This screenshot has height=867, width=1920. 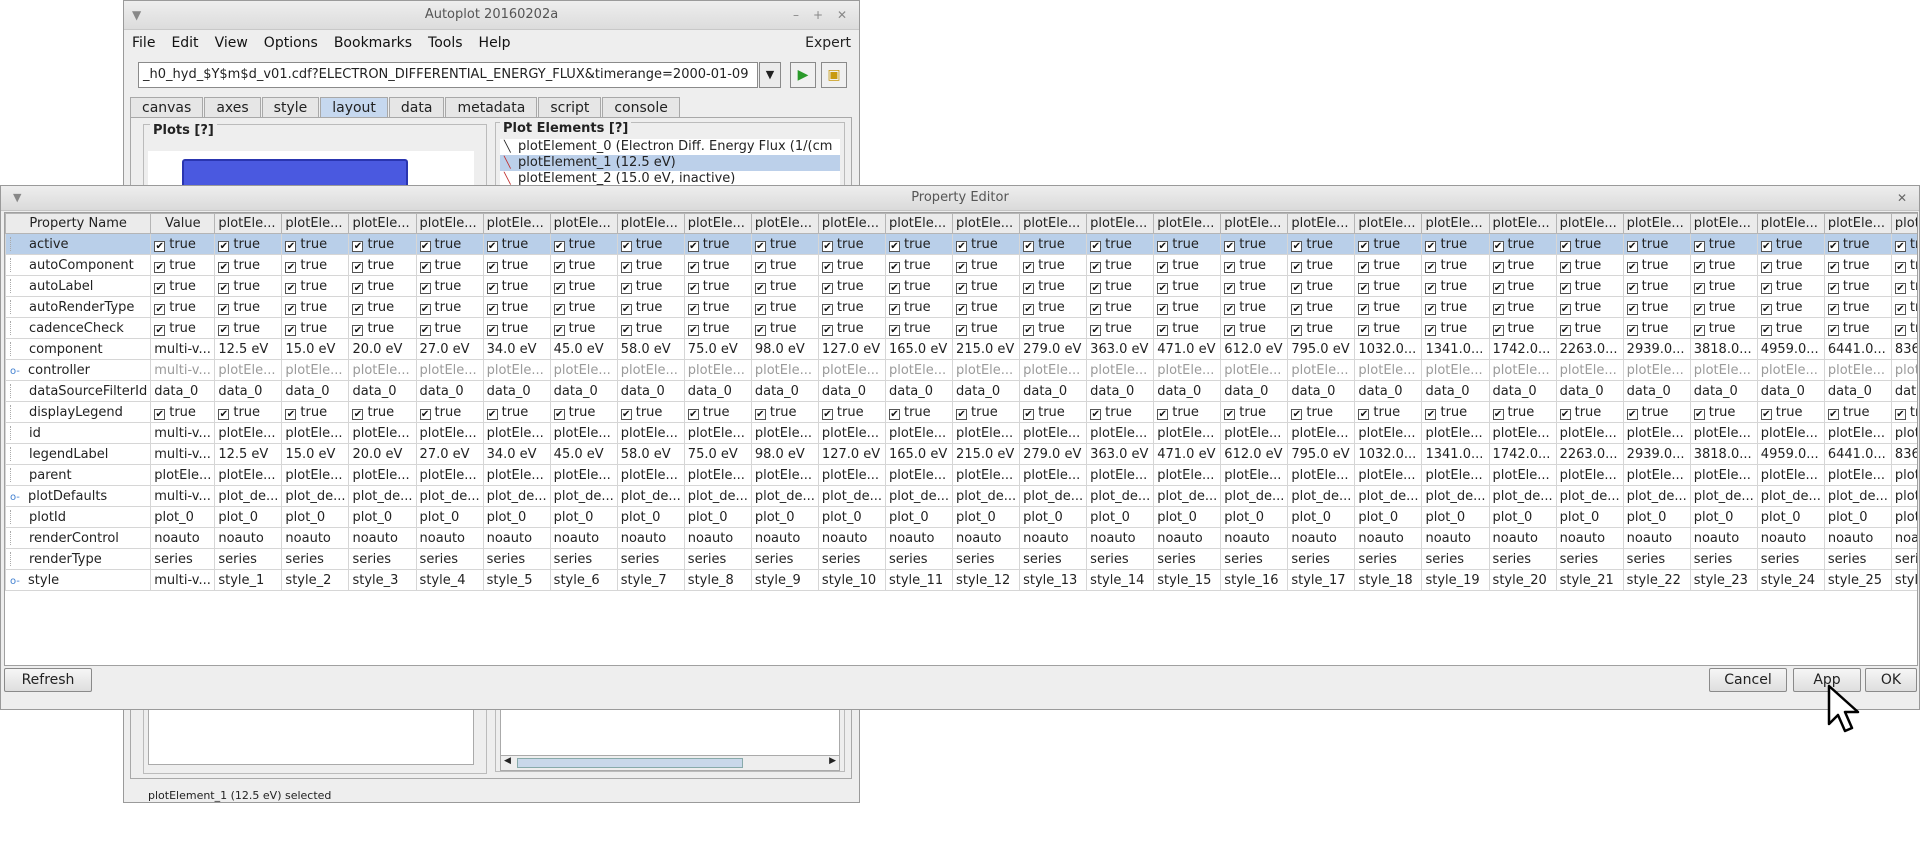 What do you see at coordinates (1187, 454) in the screenshot?
I see `element-cell: 471.0 eV` at bounding box center [1187, 454].